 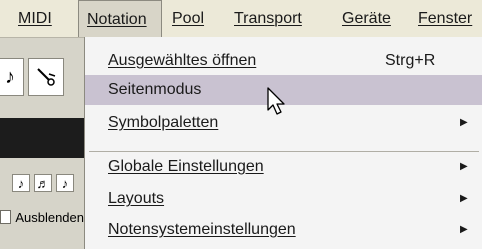 What do you see at coordinates (186, 166) in the screenshot?
I see `menu-item-label: Globale Einstellungen` at bounding box center [186, 166].